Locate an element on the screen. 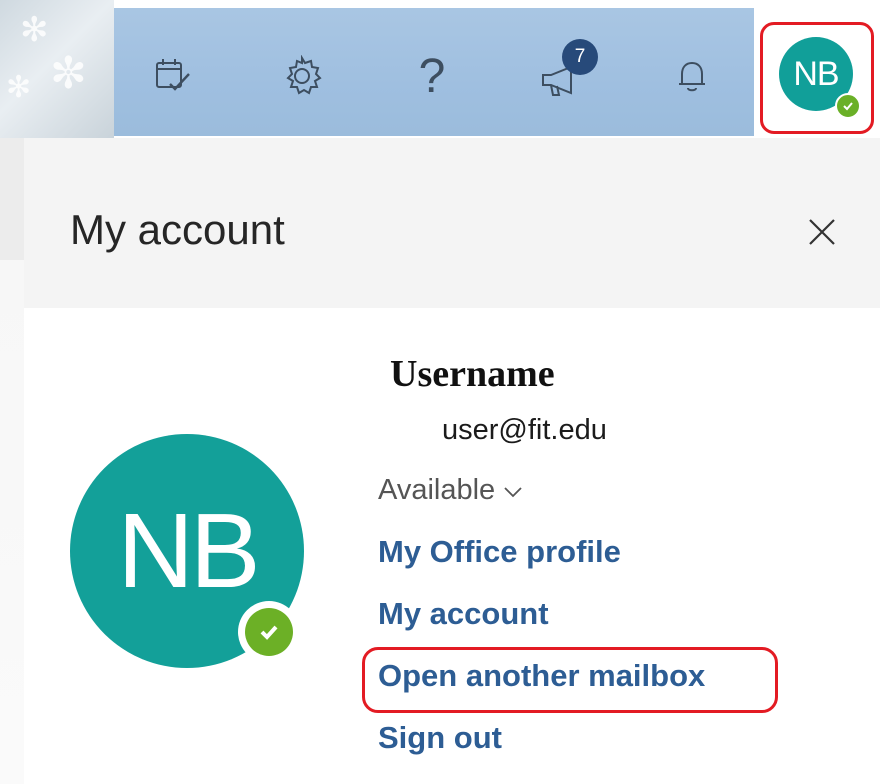  close-icon is located at coordinates (822, 232).